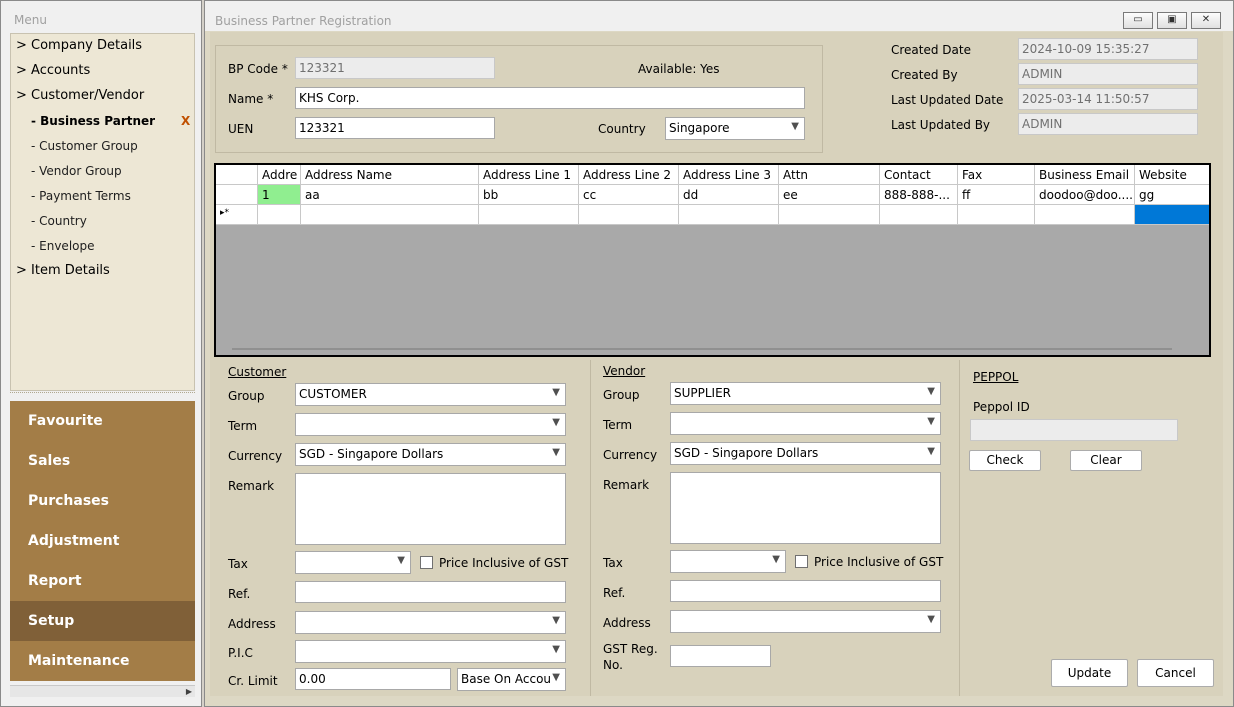  What do you see at coordinates (805, 393) in the screenshot?
I see `vendor-group-select: SUPPLIER ▼` at bounding box center [805, 393].